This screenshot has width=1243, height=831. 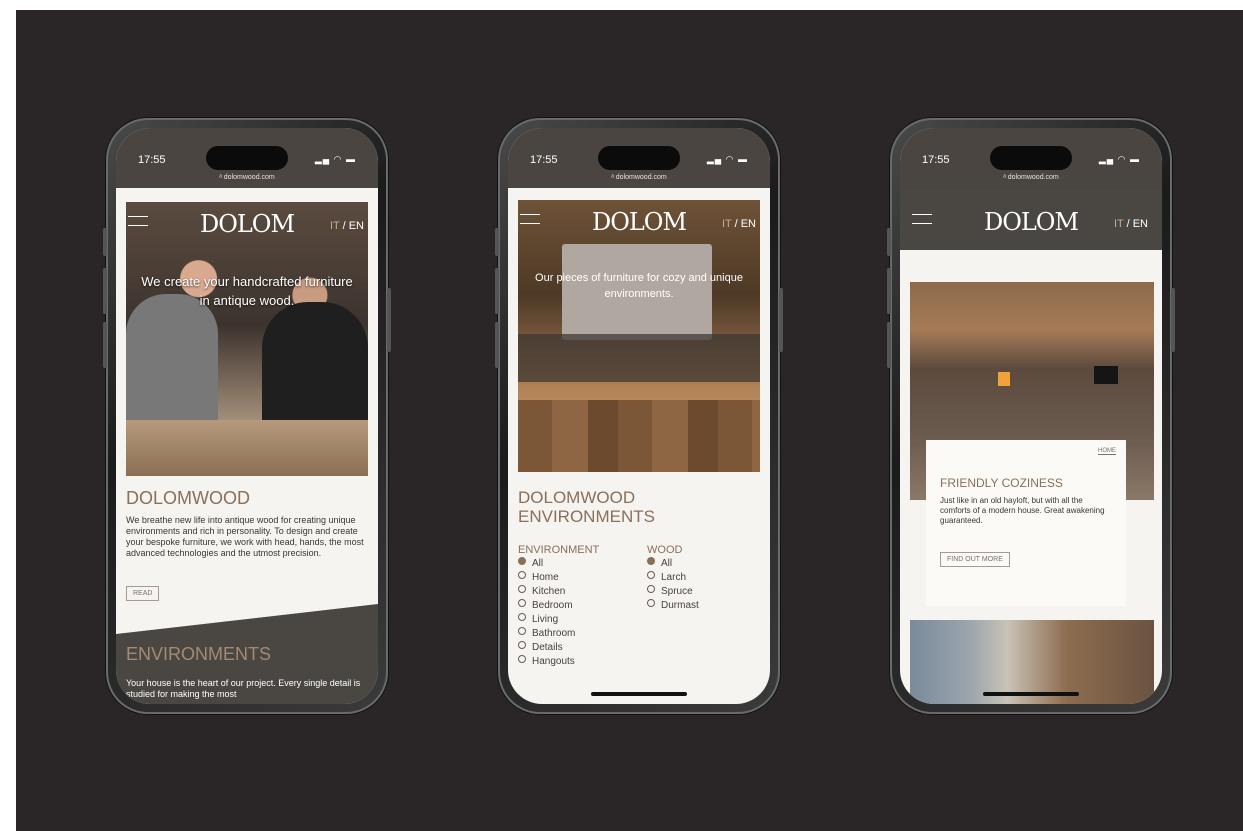 I want to click on read-button: READ, so click(x=143, y=593).